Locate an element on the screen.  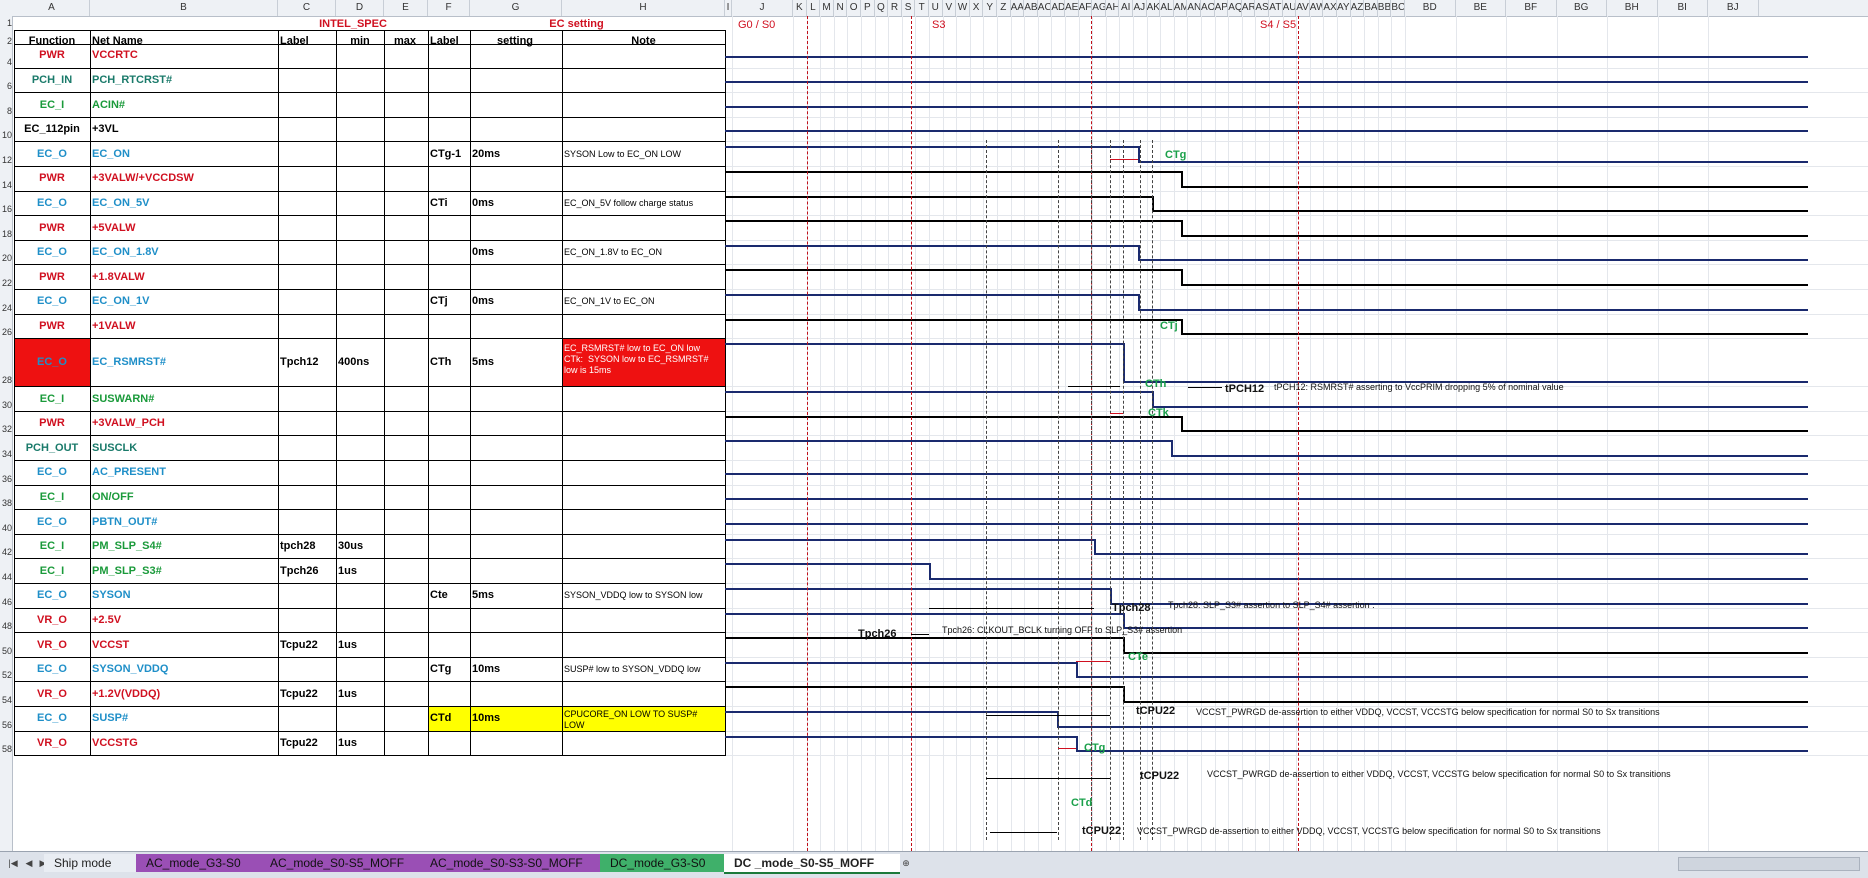
column-header: AX is located at coordinates (1330, 8).